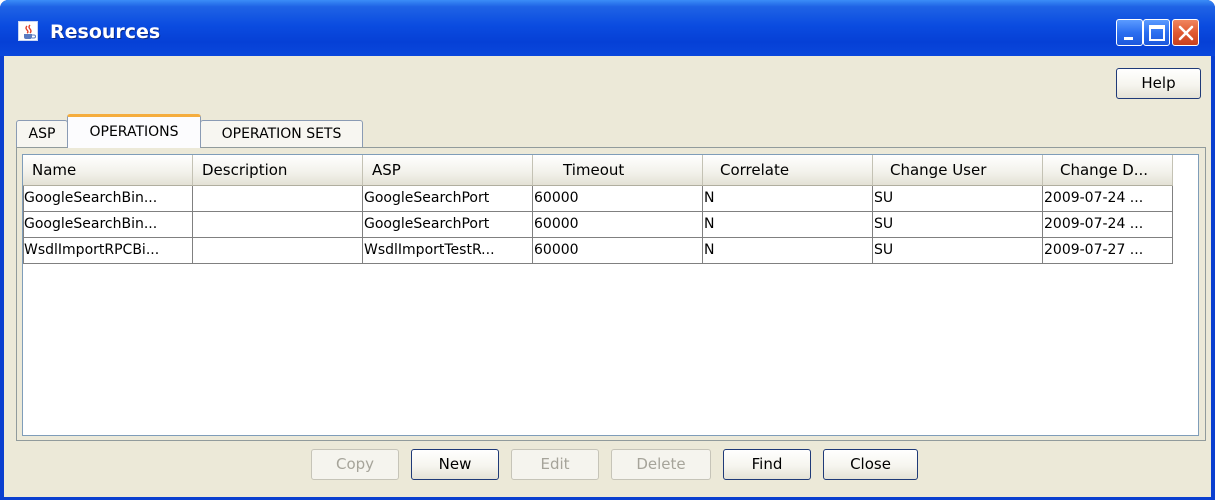  I want to click on title-bar: Resources, so click(607, 28).